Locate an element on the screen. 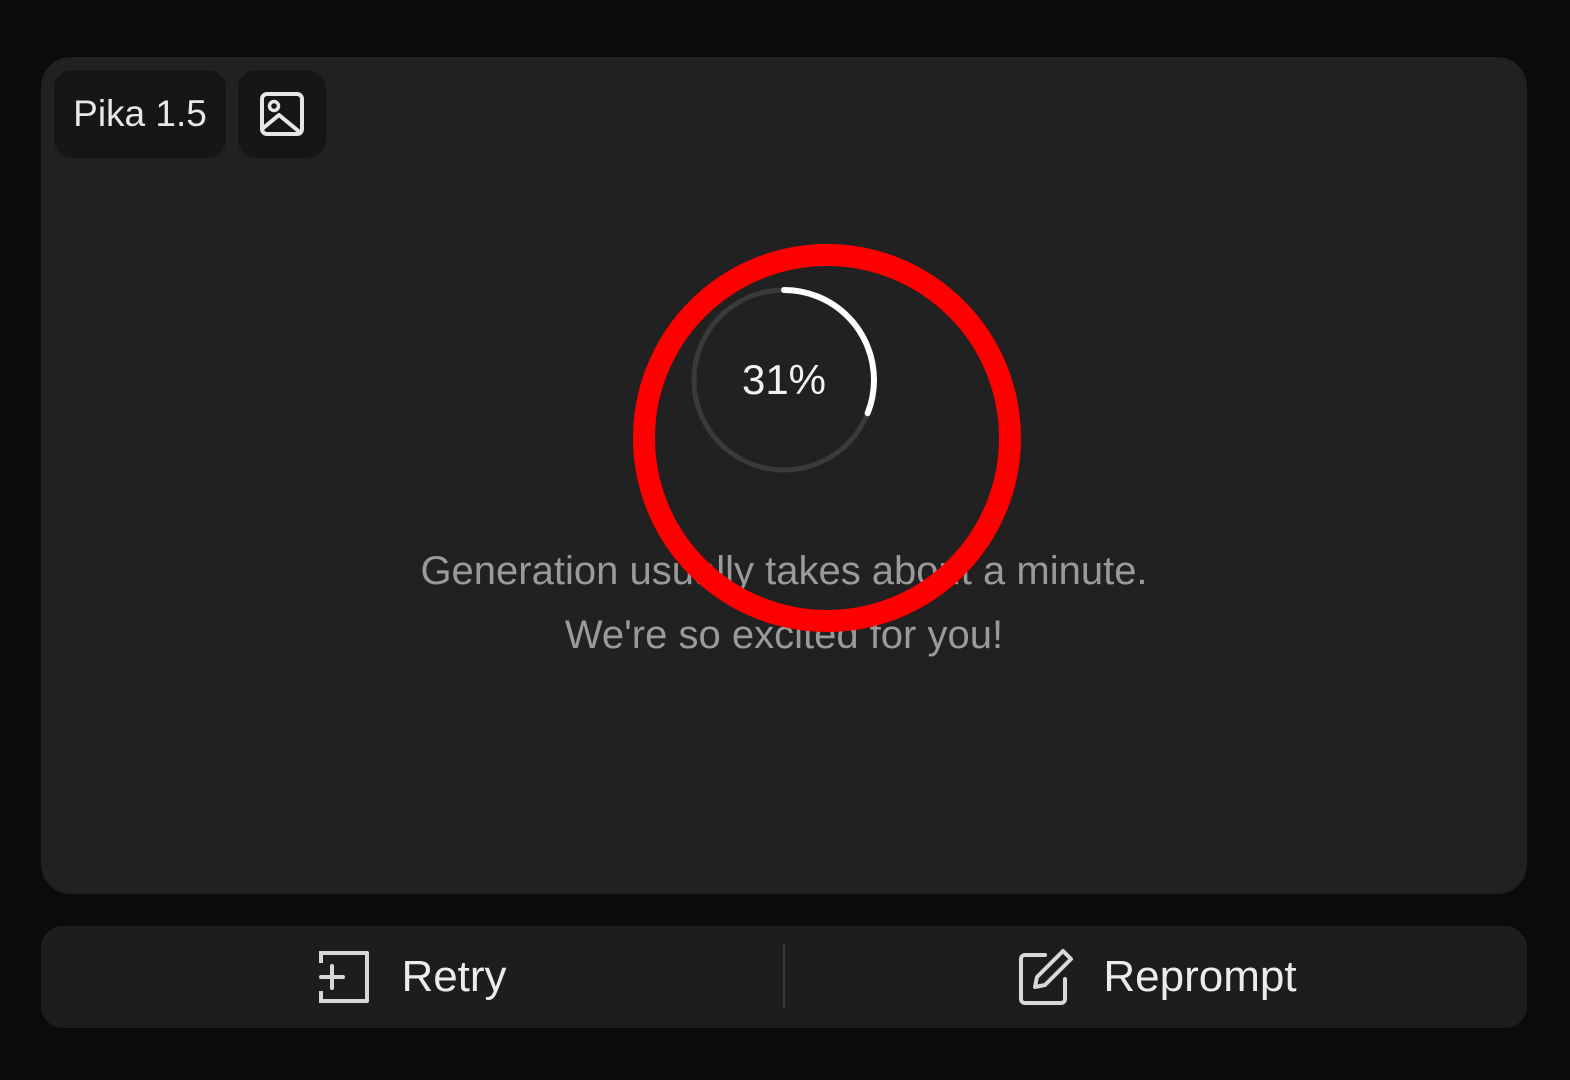 This screenshot has width=1570, height=1080. reprompt-button: Reprompt is located at coordinates (1156, 977).